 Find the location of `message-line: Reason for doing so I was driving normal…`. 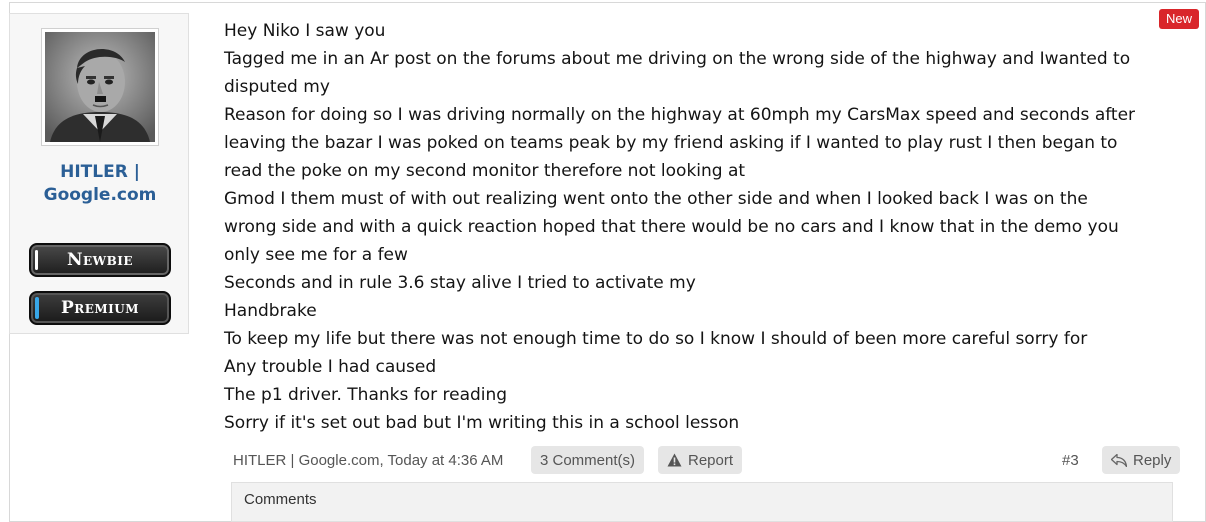

message-line: Reason for doing so I was driving normal… is located at coordinates (680, 115).